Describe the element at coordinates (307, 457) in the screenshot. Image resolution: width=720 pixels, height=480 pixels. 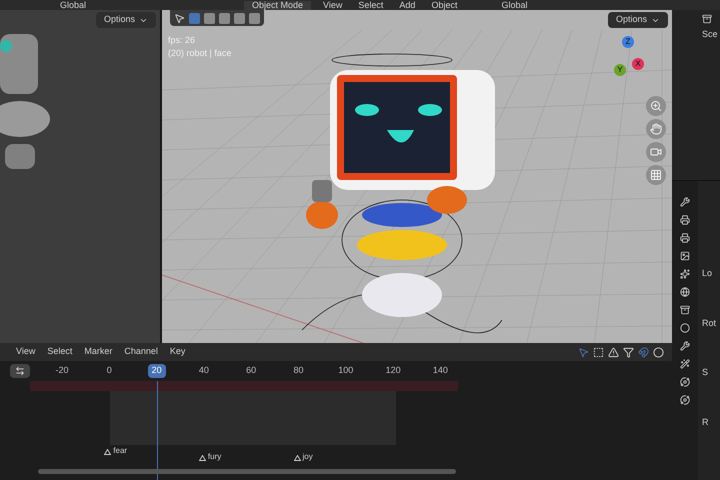
I see `marker-label: joy` at that location.